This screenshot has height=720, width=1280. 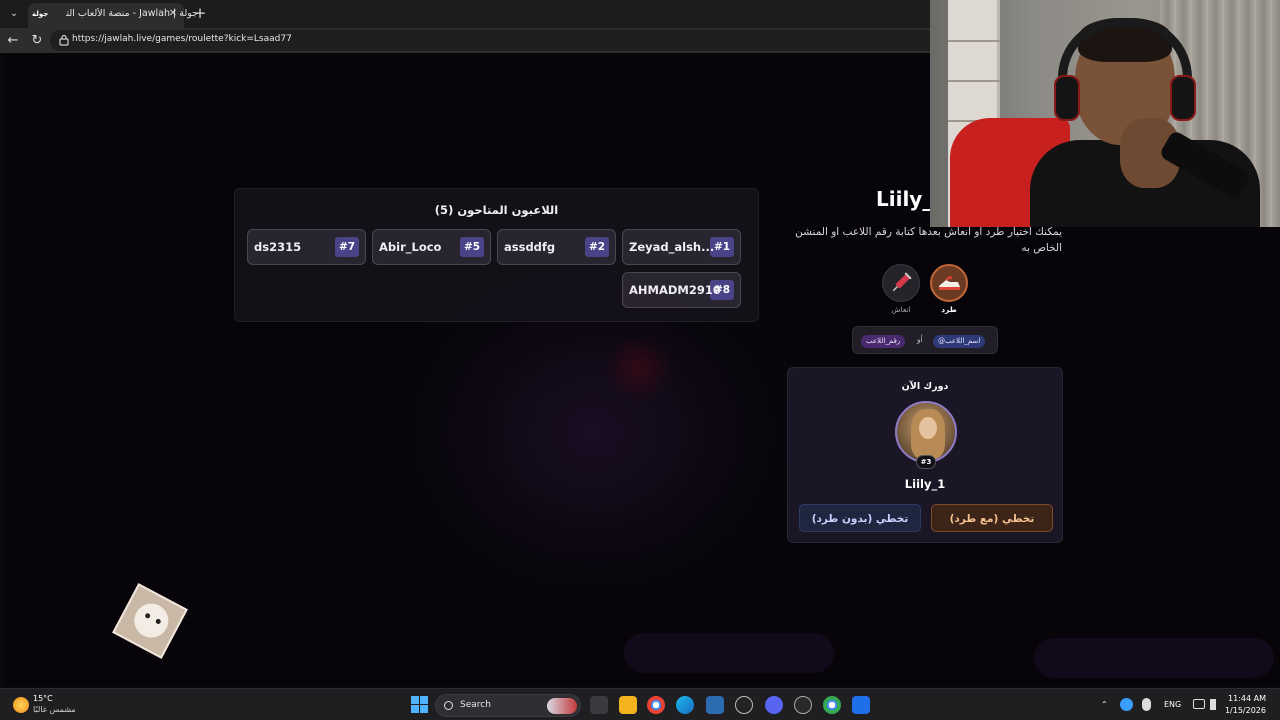 I want to click on player-number: #7, so click(x=347, y=247).